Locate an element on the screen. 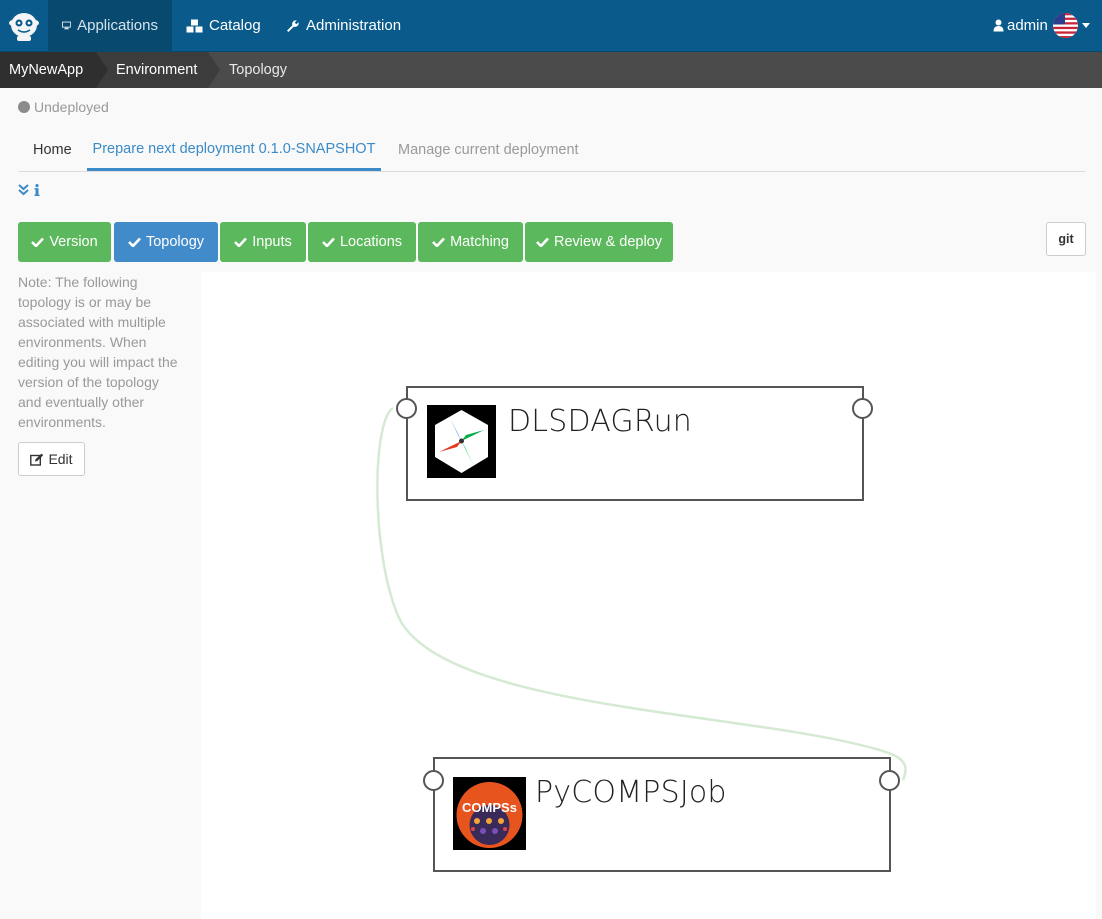  step-version-button: Version is located at coordinates (64, 242).